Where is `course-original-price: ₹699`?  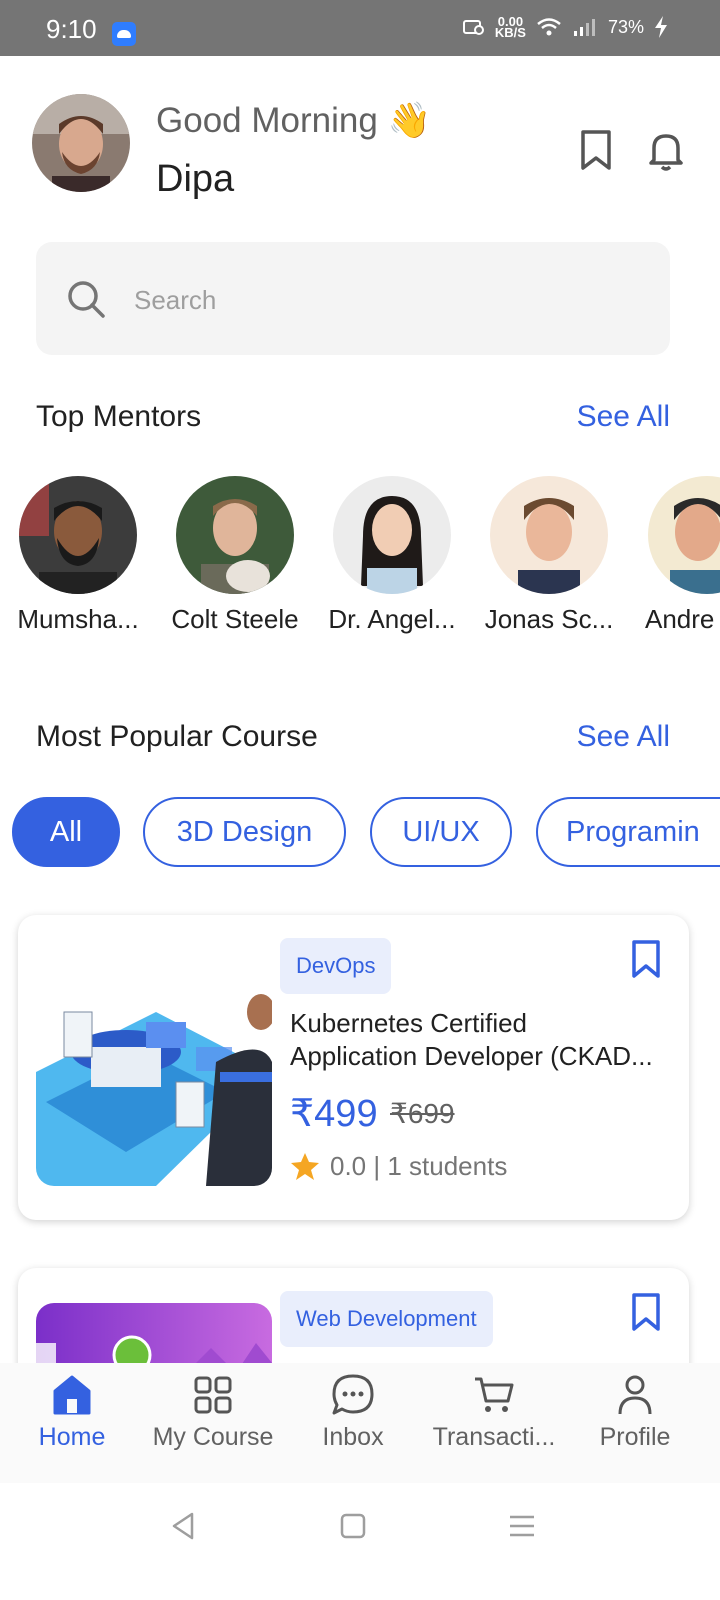 course-original-price: ₹699 is located at coordinates (422, 1113).